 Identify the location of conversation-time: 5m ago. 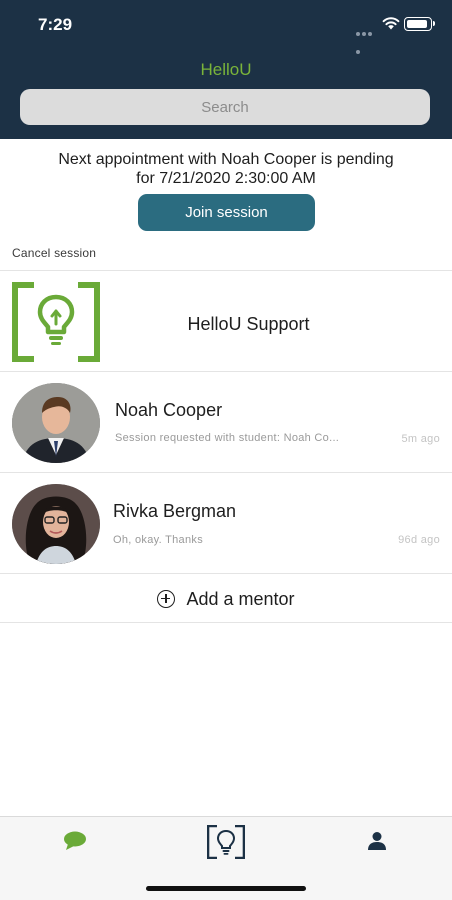
(420, 439).